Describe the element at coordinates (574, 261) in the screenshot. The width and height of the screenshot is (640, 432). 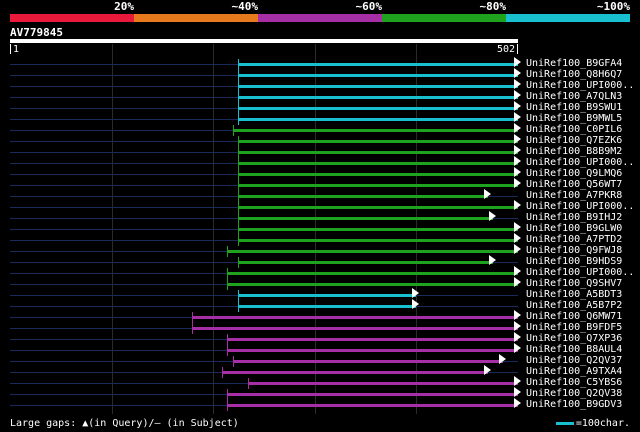
I see `hit-name-link: UniRef100_B9HDS9` at that location.